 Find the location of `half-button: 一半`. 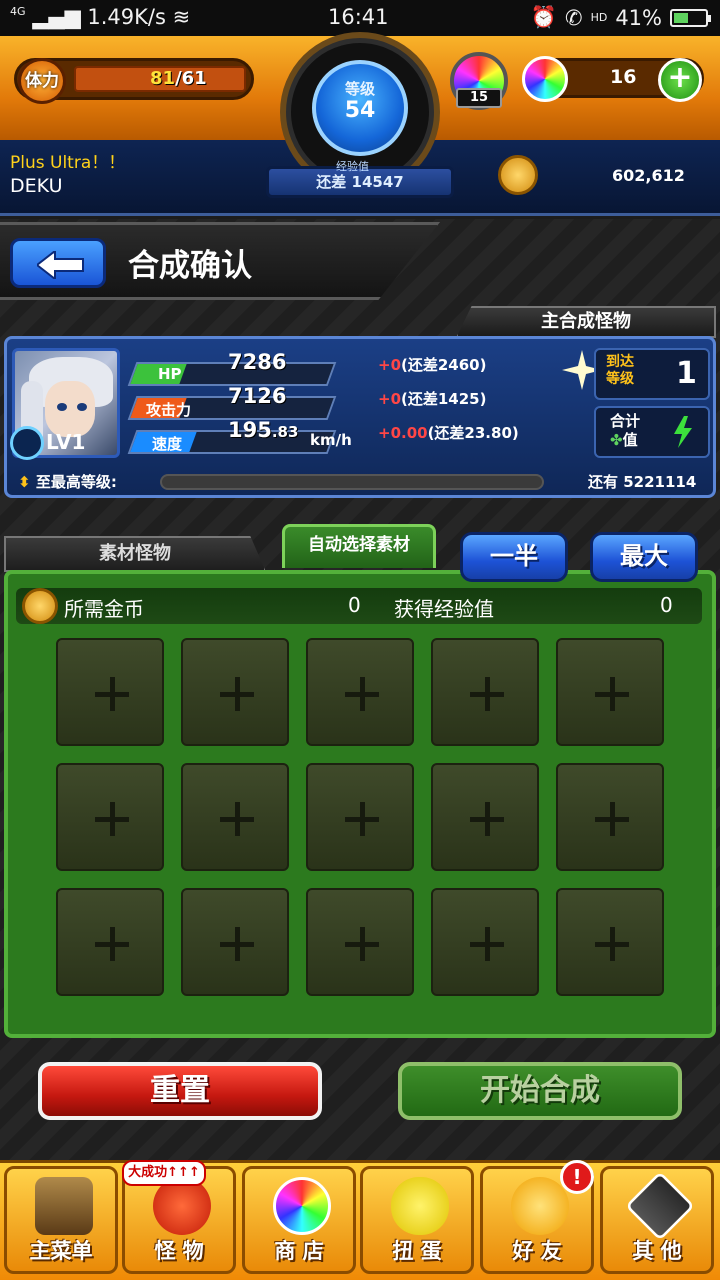

half-button: 一半 is located at coordinates (514, 557).